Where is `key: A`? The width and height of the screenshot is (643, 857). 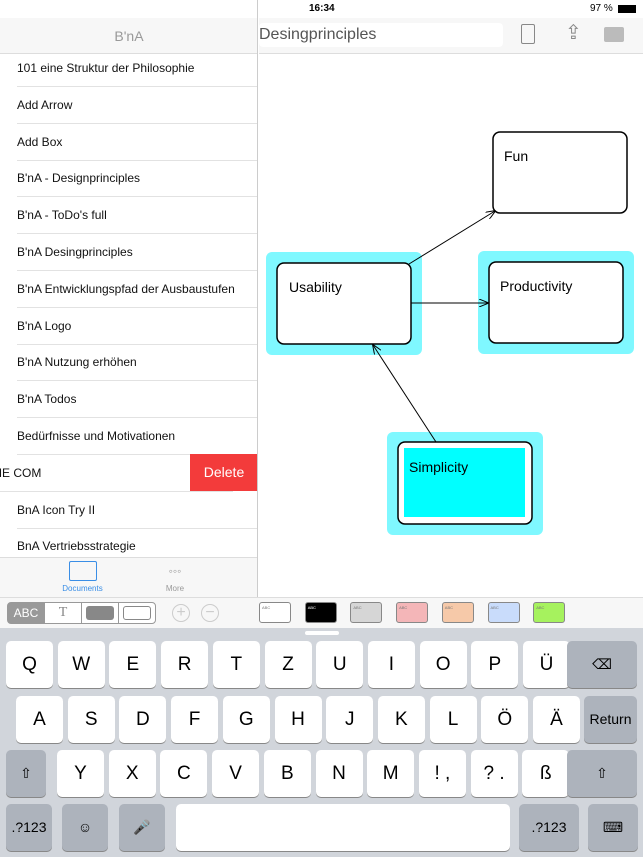 key: A is located at coordinates (39, 719).